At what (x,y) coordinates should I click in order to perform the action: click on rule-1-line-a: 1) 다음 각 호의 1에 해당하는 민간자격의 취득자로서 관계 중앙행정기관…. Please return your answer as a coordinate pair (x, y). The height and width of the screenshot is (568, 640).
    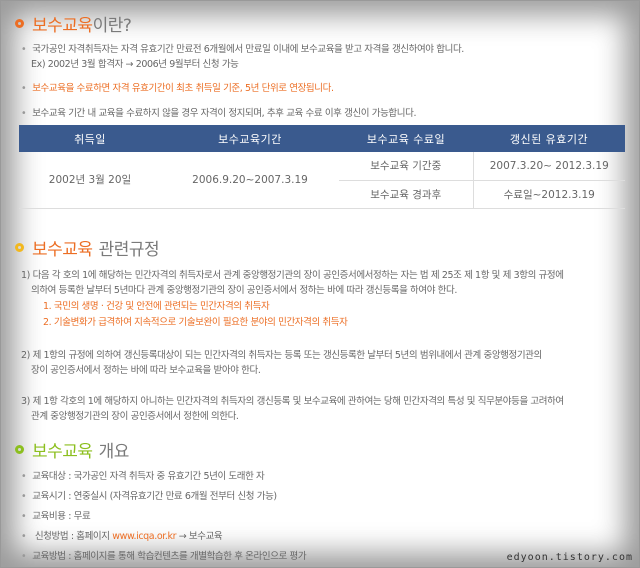
    Looking at the image, I should click on (292, 275).